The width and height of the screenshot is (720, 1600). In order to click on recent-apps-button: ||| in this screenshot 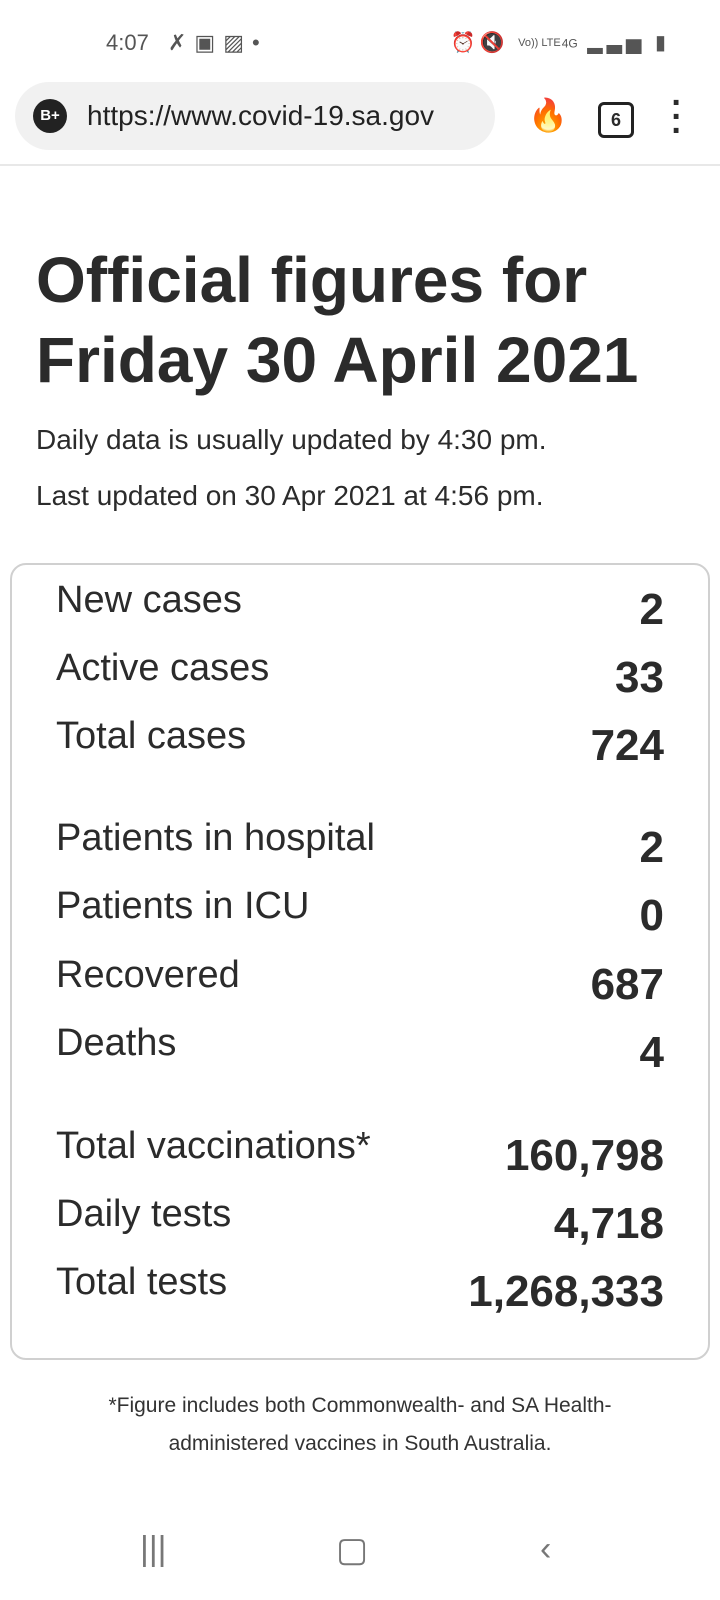, I will do `click(153, 1549)`.